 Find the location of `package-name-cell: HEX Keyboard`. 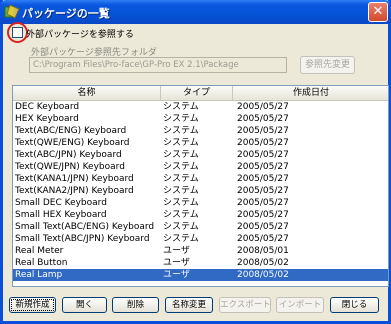

package-name-cell: HEX Keyboard is located at coordinates (47, 119).